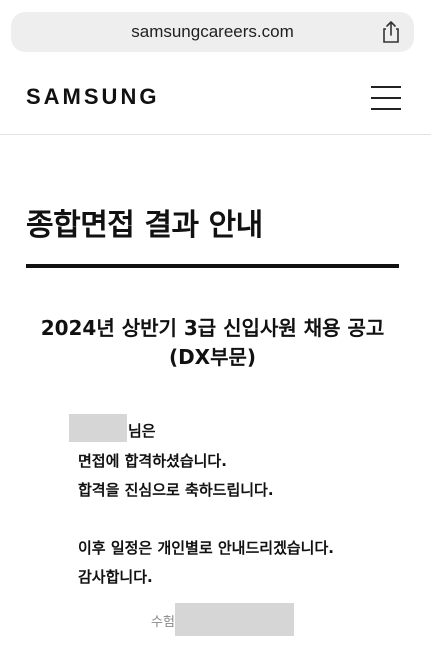  Describe the element at coordinates (163, 622) in the screenshot. I see `exam-number-label: 수험` at that location.